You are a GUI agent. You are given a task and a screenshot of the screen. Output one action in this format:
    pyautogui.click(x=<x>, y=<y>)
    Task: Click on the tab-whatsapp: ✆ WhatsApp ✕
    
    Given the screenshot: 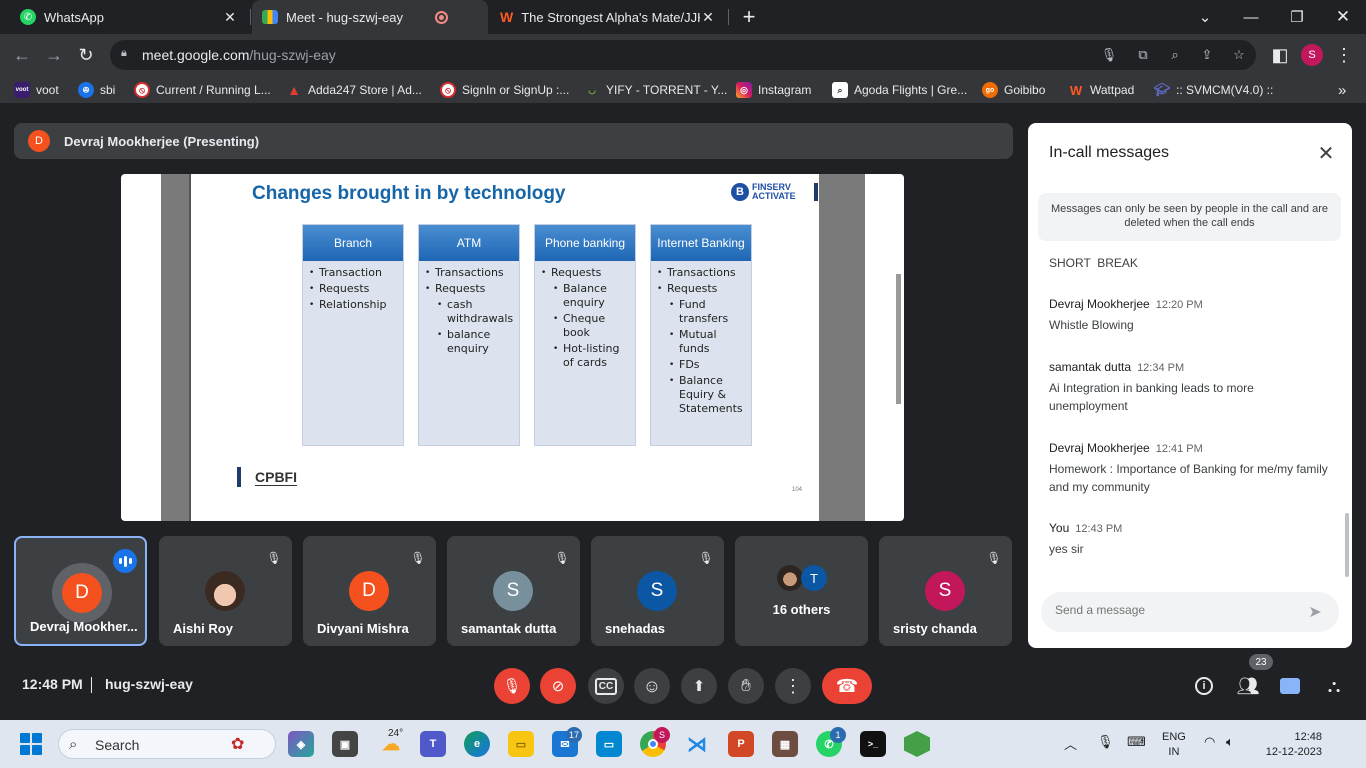 What is the action you would take?
    pyautogui.click(x=129, y=17)
    